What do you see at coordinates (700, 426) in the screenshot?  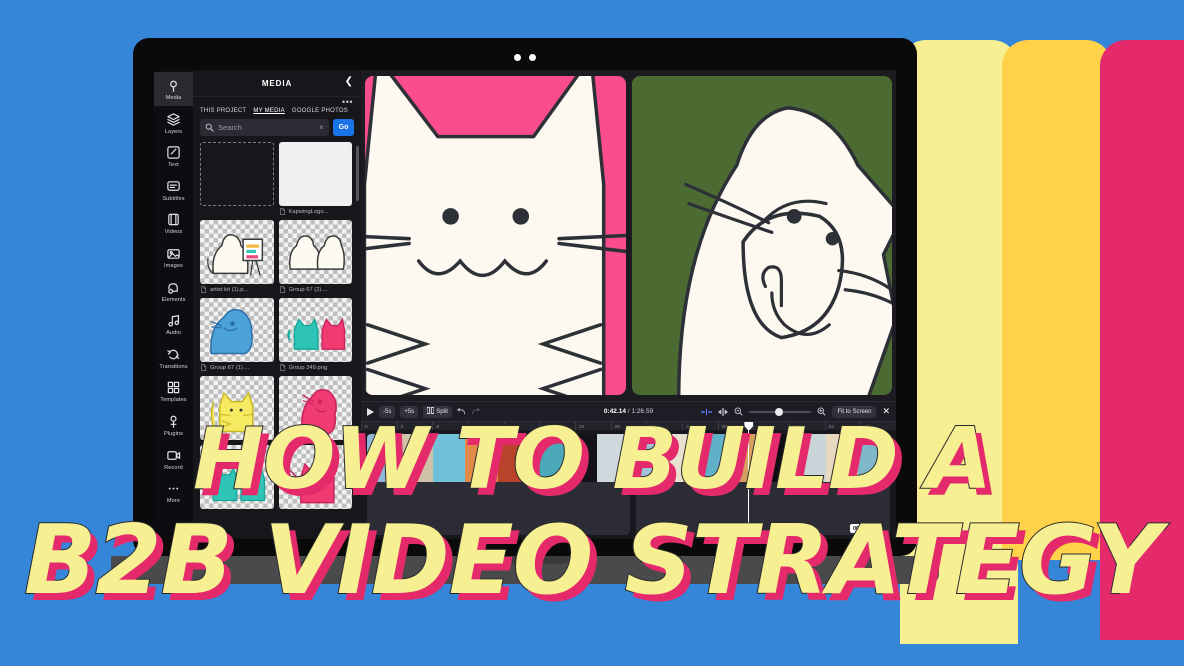 I see `ruler-tick: :36` at bounding box center [700, 426].